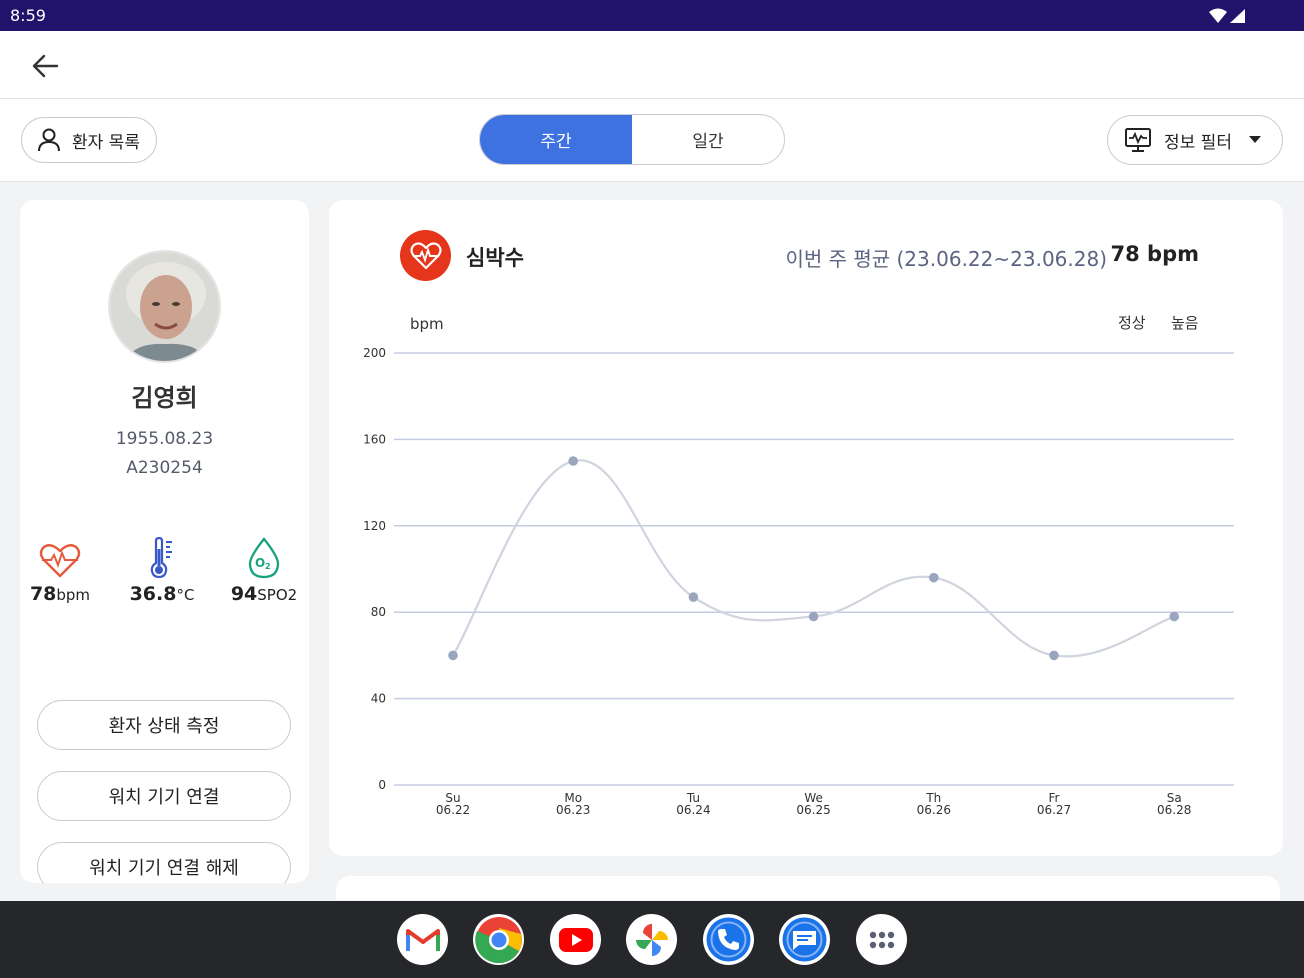  I want to click on info-filter-label: 정보 필터, so click(1198, 142).